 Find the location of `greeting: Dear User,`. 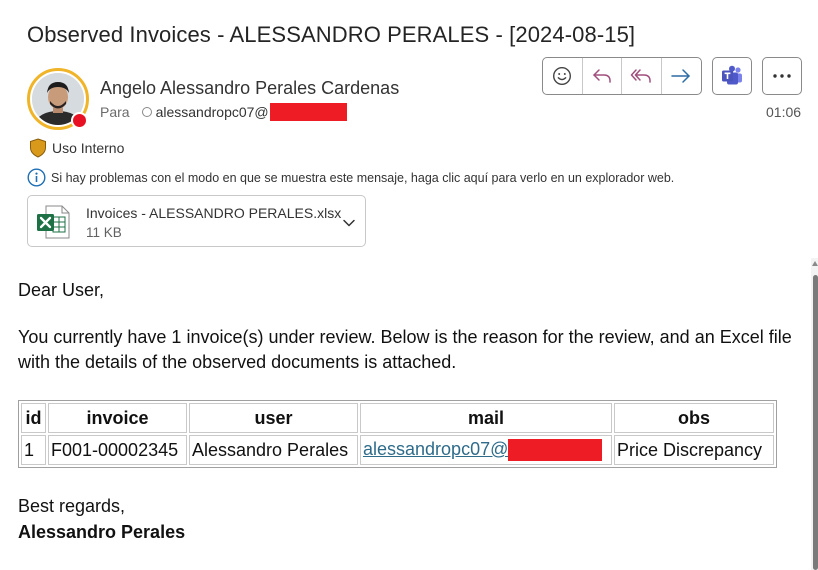

greeting: Dear User, is located at coordinates (61, 290).